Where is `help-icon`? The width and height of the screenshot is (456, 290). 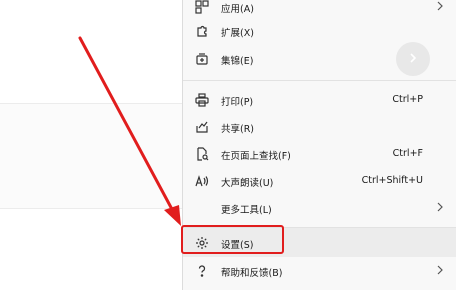
help-icon is located at coordinates (202, 271).